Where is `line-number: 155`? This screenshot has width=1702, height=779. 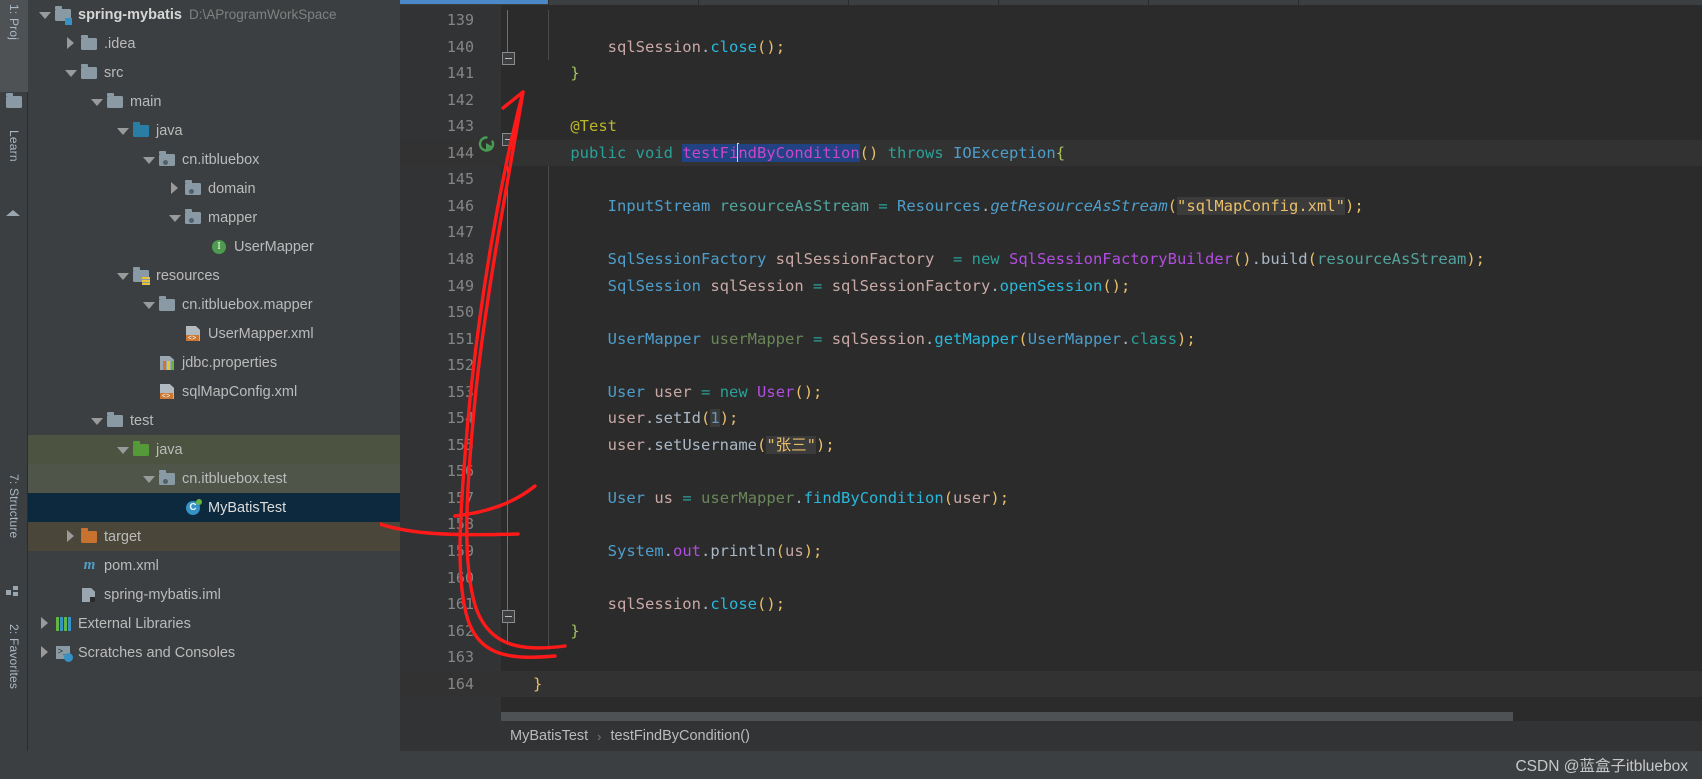 line-number: 155 is located at coordinates (460, 444).